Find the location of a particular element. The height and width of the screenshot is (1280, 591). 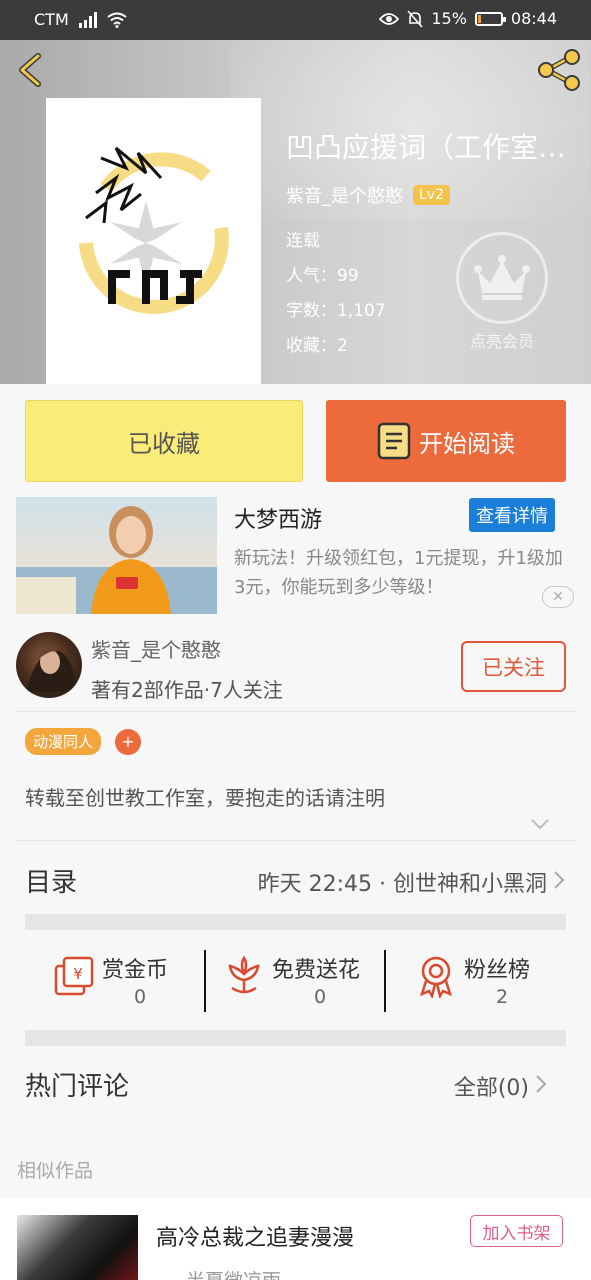

favorited-button: 已收藏 is located at coordinates (164, 441).